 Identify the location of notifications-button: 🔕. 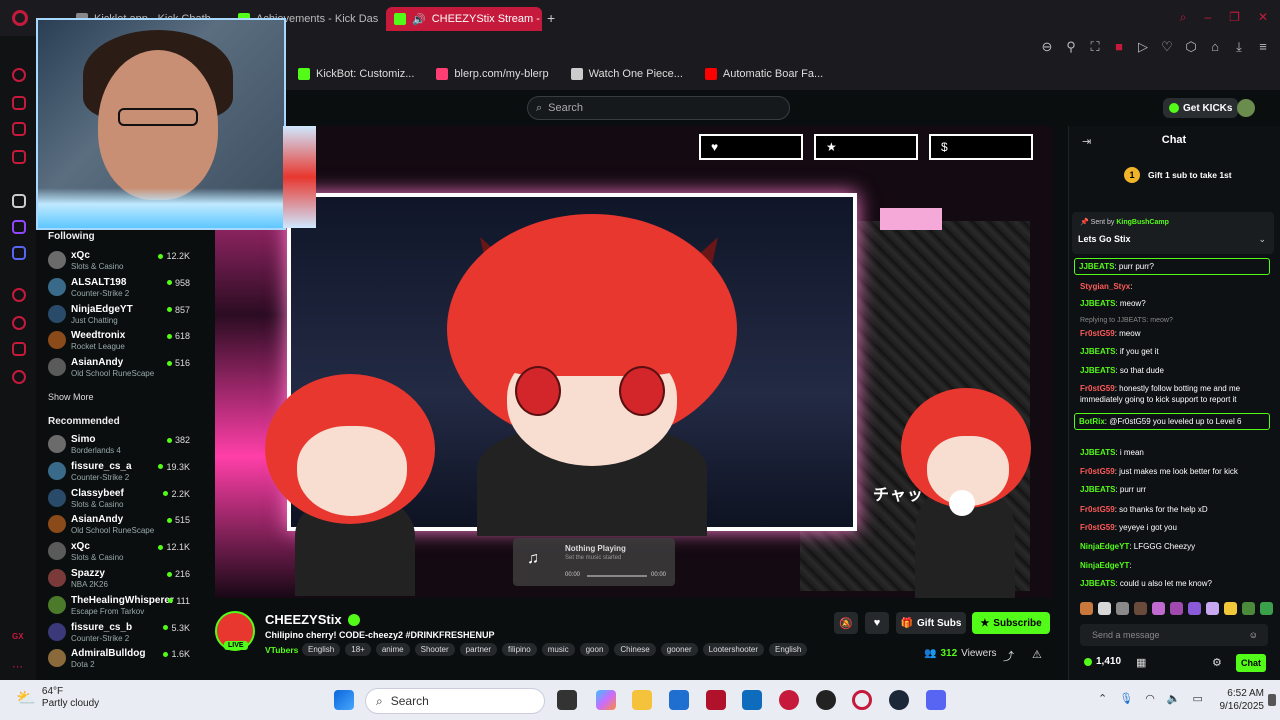
(846, 623).